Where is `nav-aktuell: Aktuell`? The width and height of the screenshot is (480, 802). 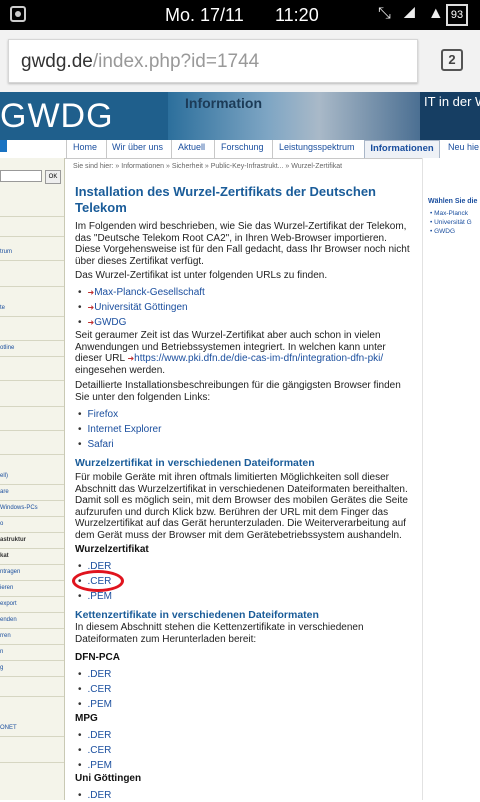 nav-aktuell: Aktuell is located at coordinates (191, 147).